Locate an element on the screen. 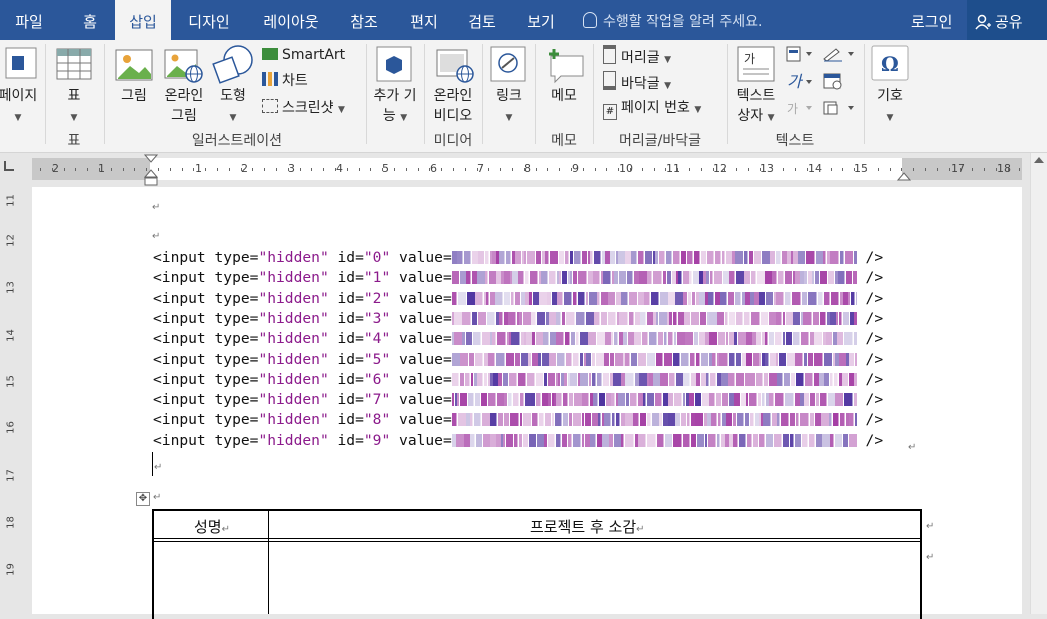 This screenshot has height=619, width=1047. tab-view: 보기 is located at coordinates (541, 20).